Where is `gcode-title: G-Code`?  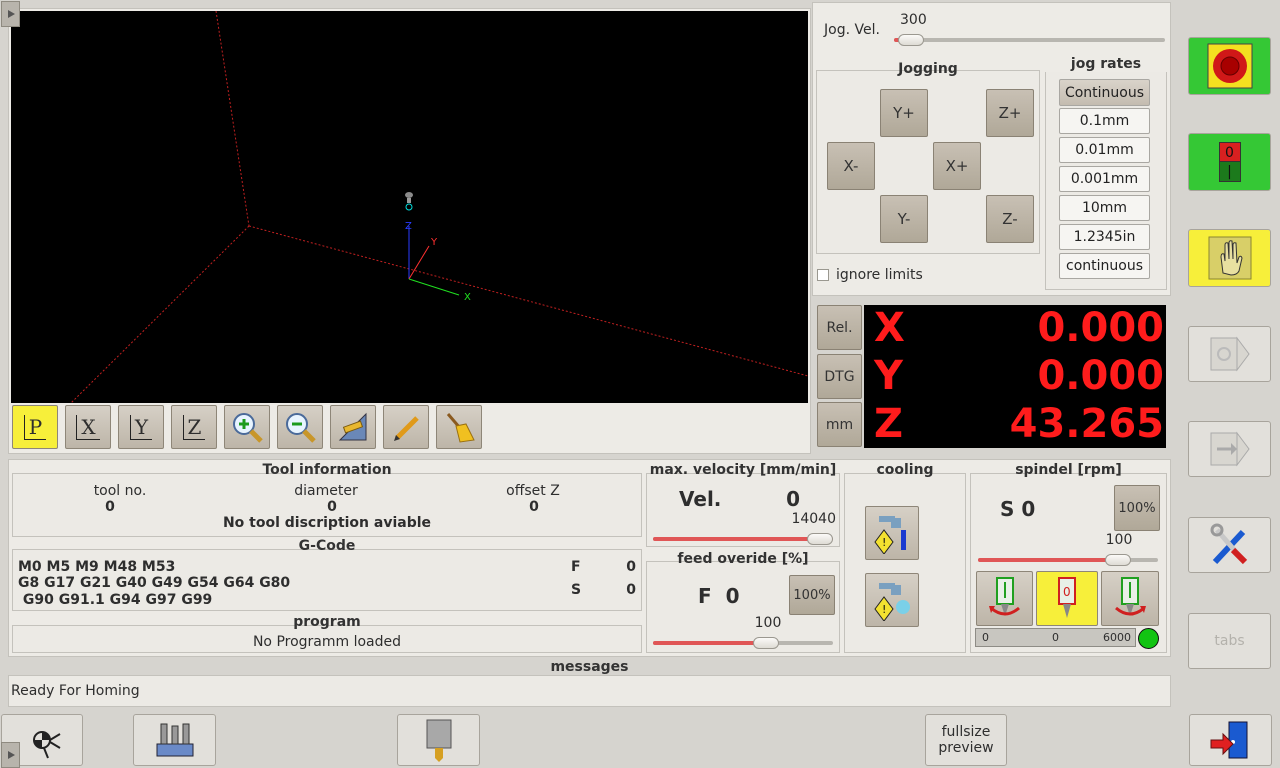 gcode-title: G-Code is located at coordinates (327, 546).